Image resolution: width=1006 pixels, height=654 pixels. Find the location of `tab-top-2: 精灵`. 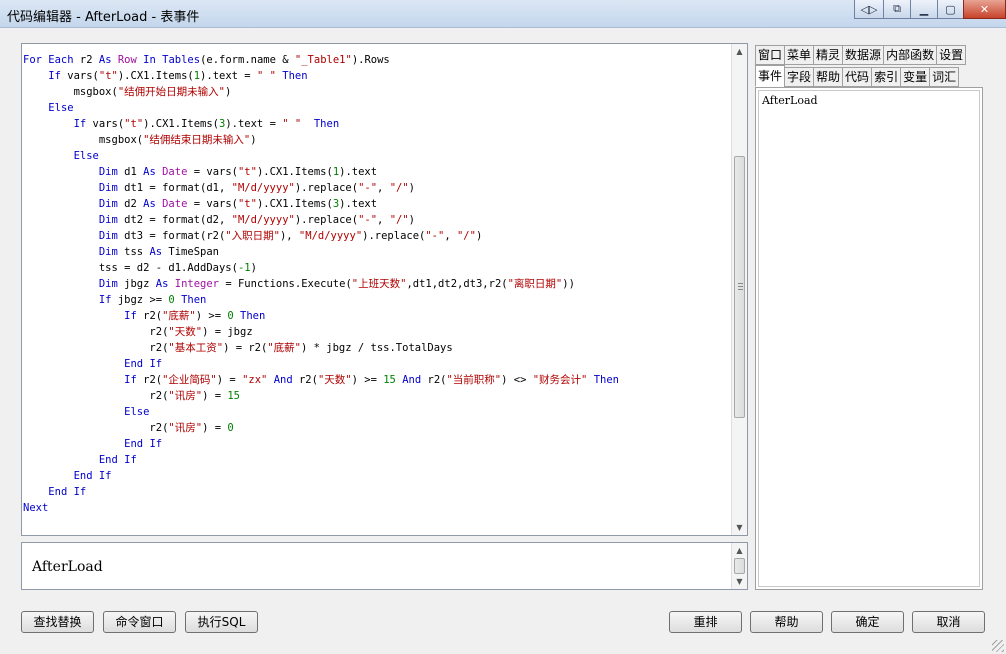

tab-top-2: 精灵 is located at coordinates (828, 55).